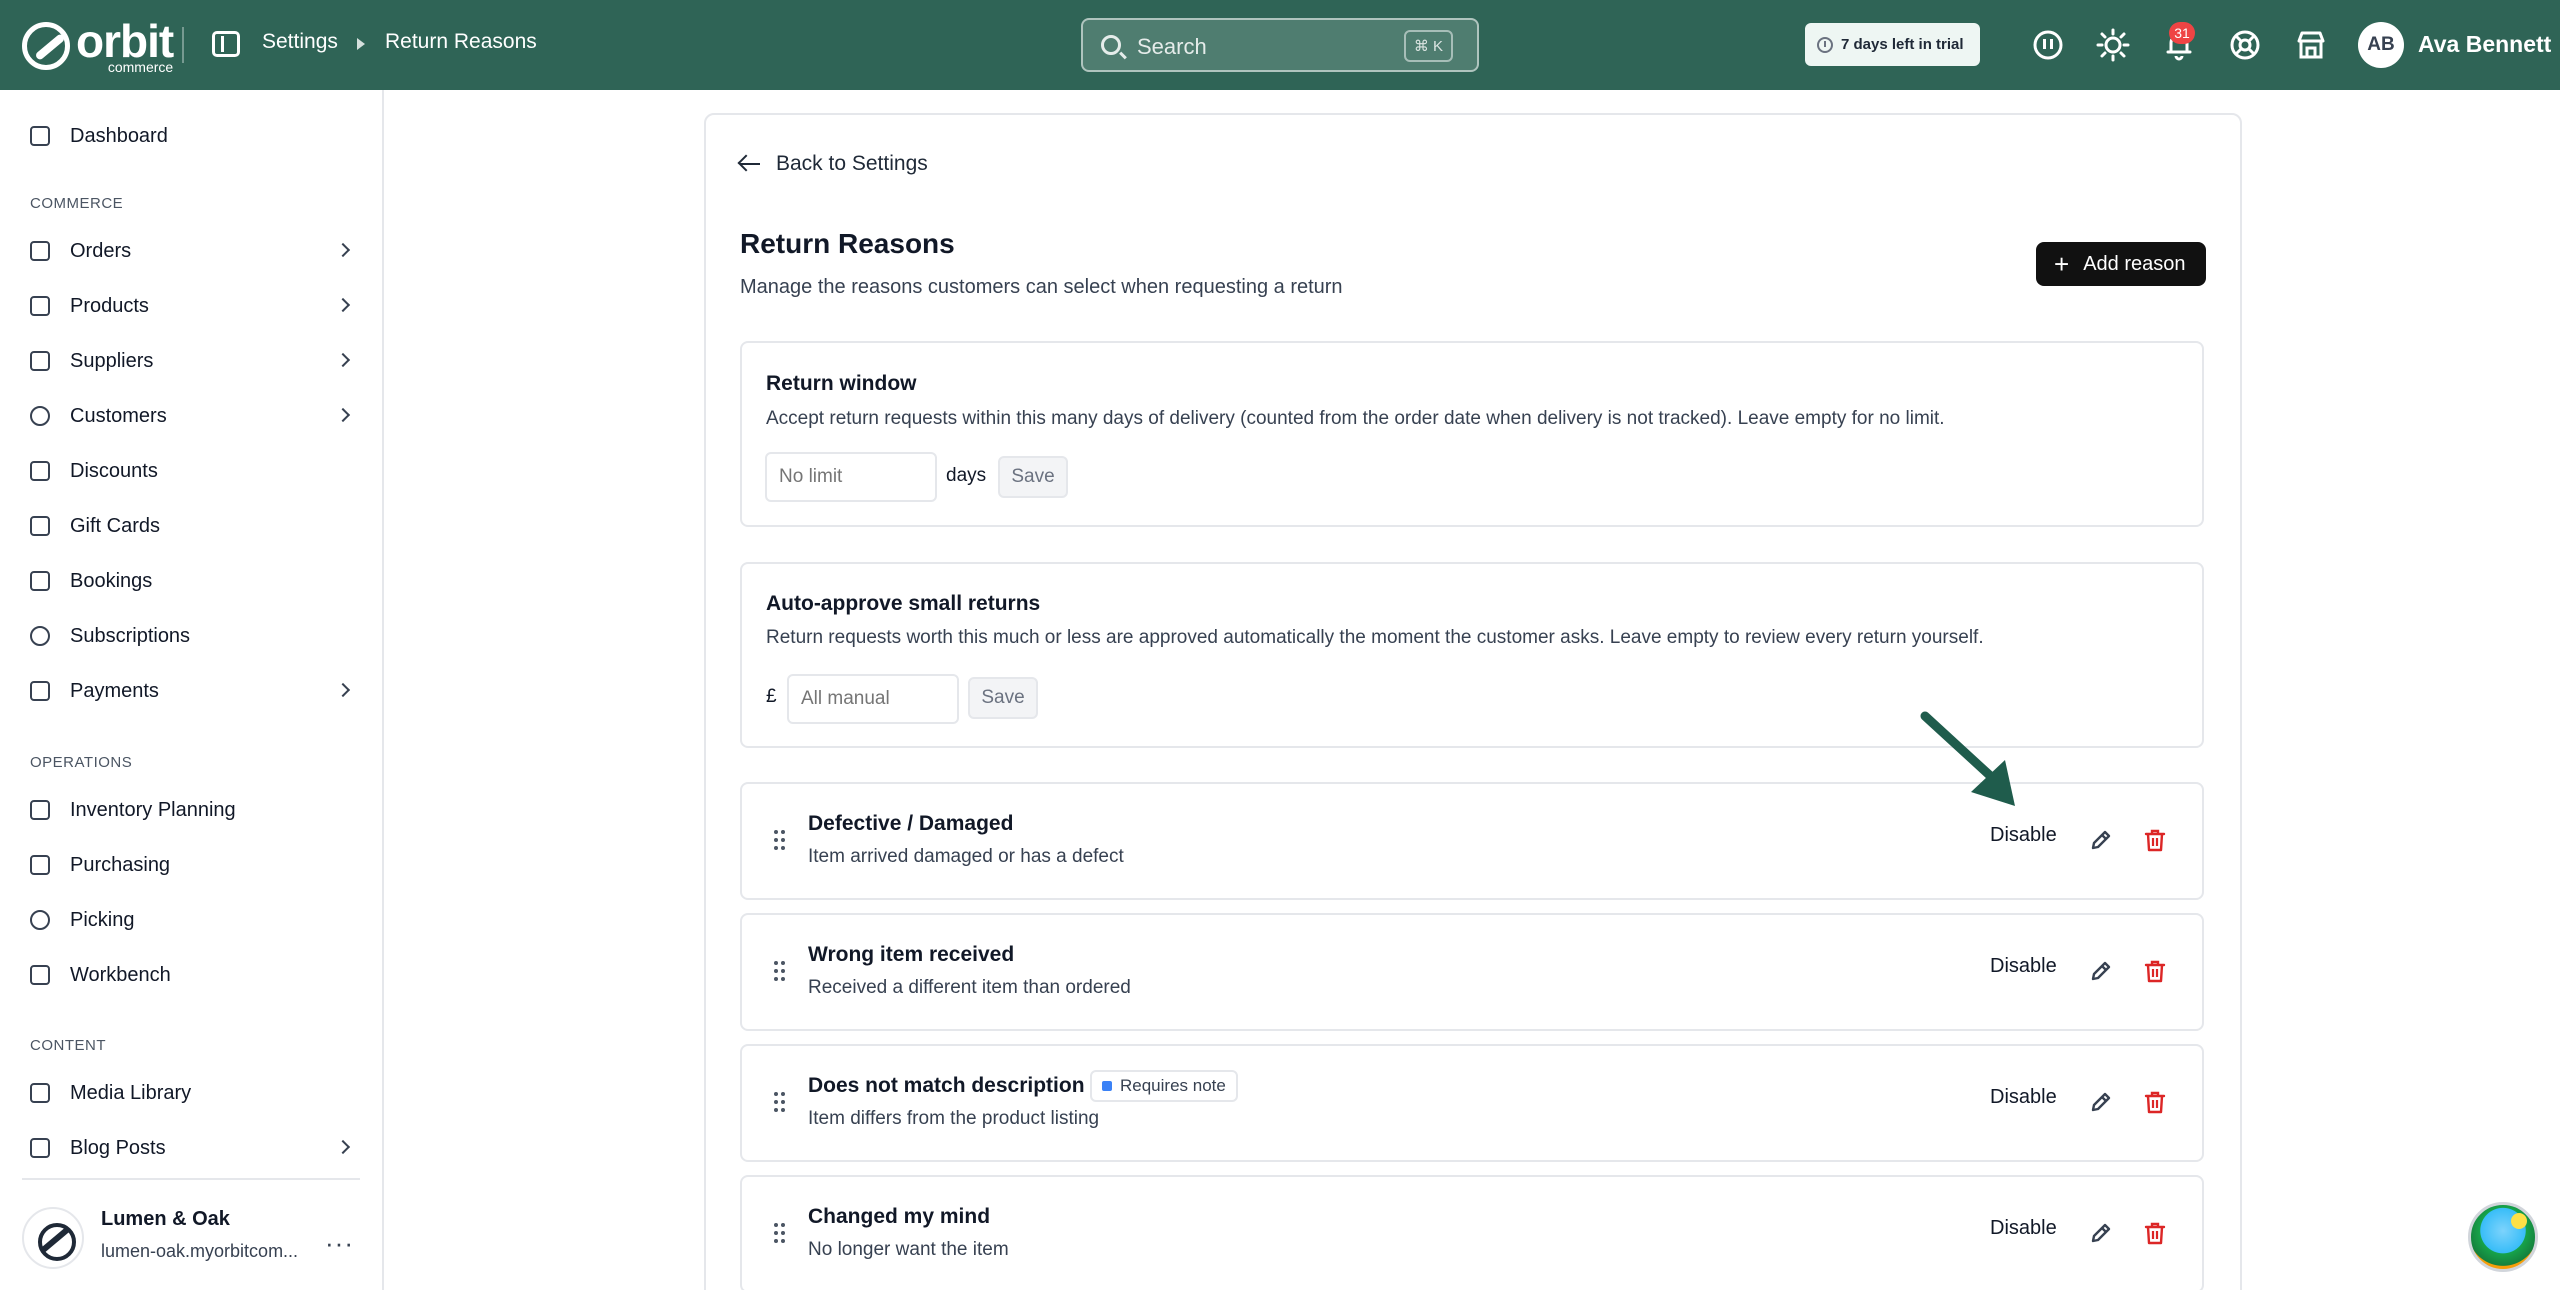 The height and width of the screenshot is (1290, 2560). What do you see at coordinates (2503, 1237) in the screenshot?
I see `floating-assistant-icon` at bounding box center [2503, 1237].